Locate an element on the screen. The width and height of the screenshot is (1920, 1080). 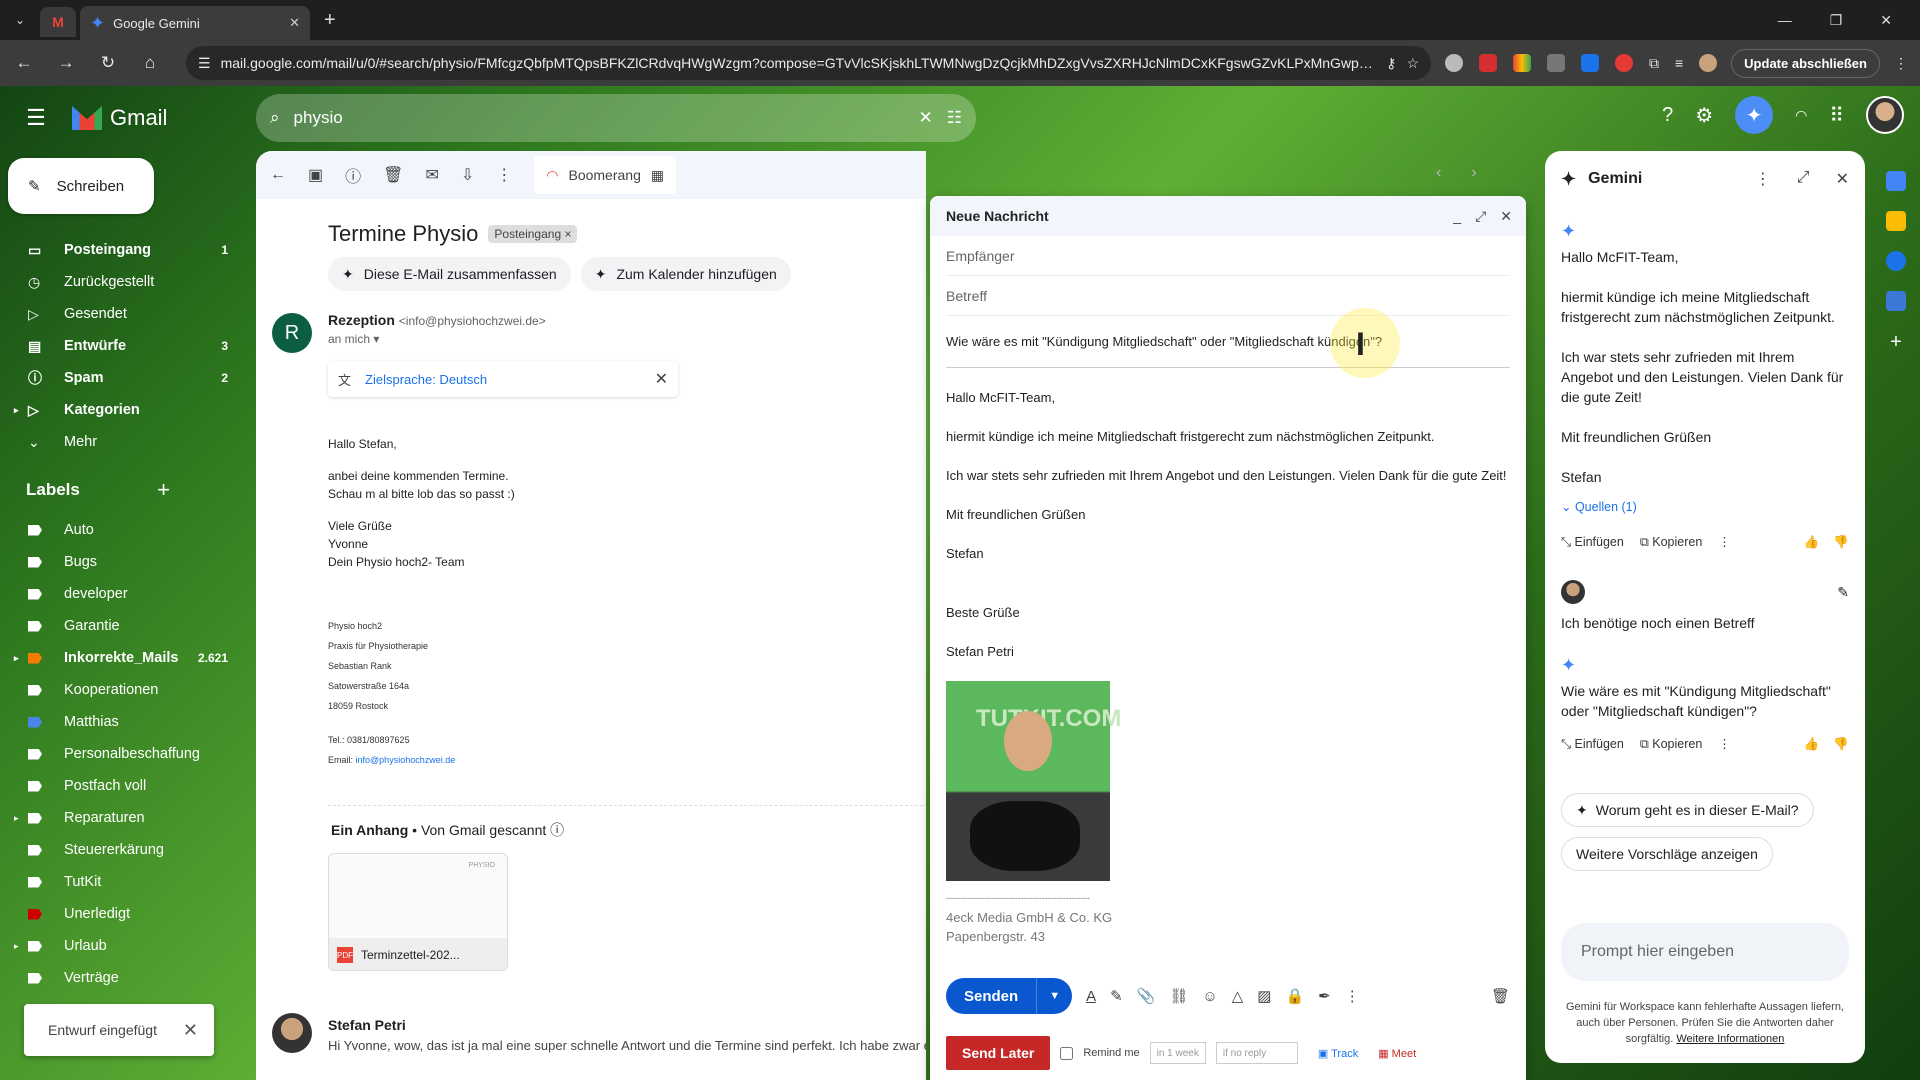
sidebar-item-categories: ▸ ▷ Kategorien is located at coordinates (125, 410).